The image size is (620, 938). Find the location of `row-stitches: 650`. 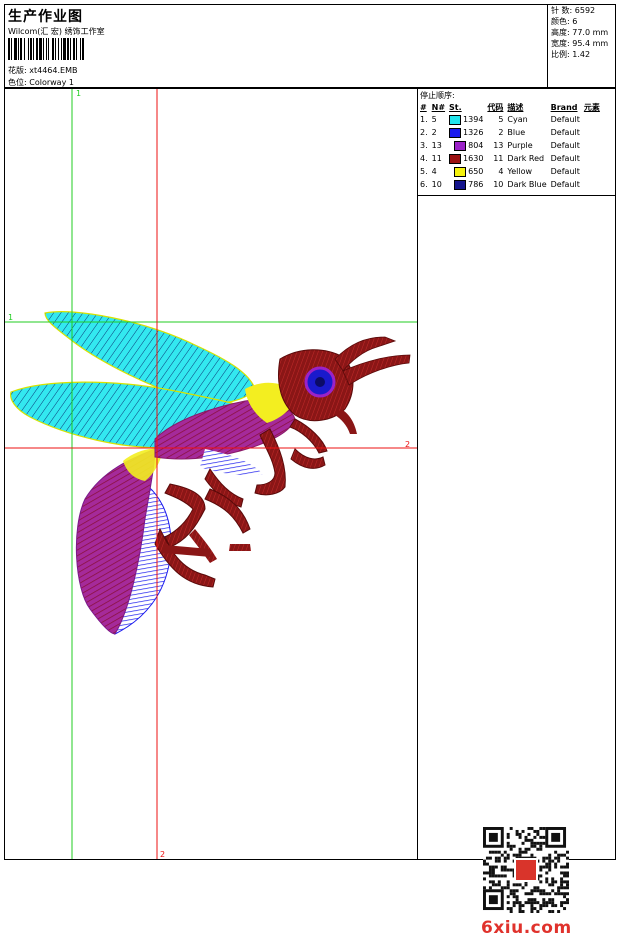

row-stitches: 650 is located at coordinates (467, 171).